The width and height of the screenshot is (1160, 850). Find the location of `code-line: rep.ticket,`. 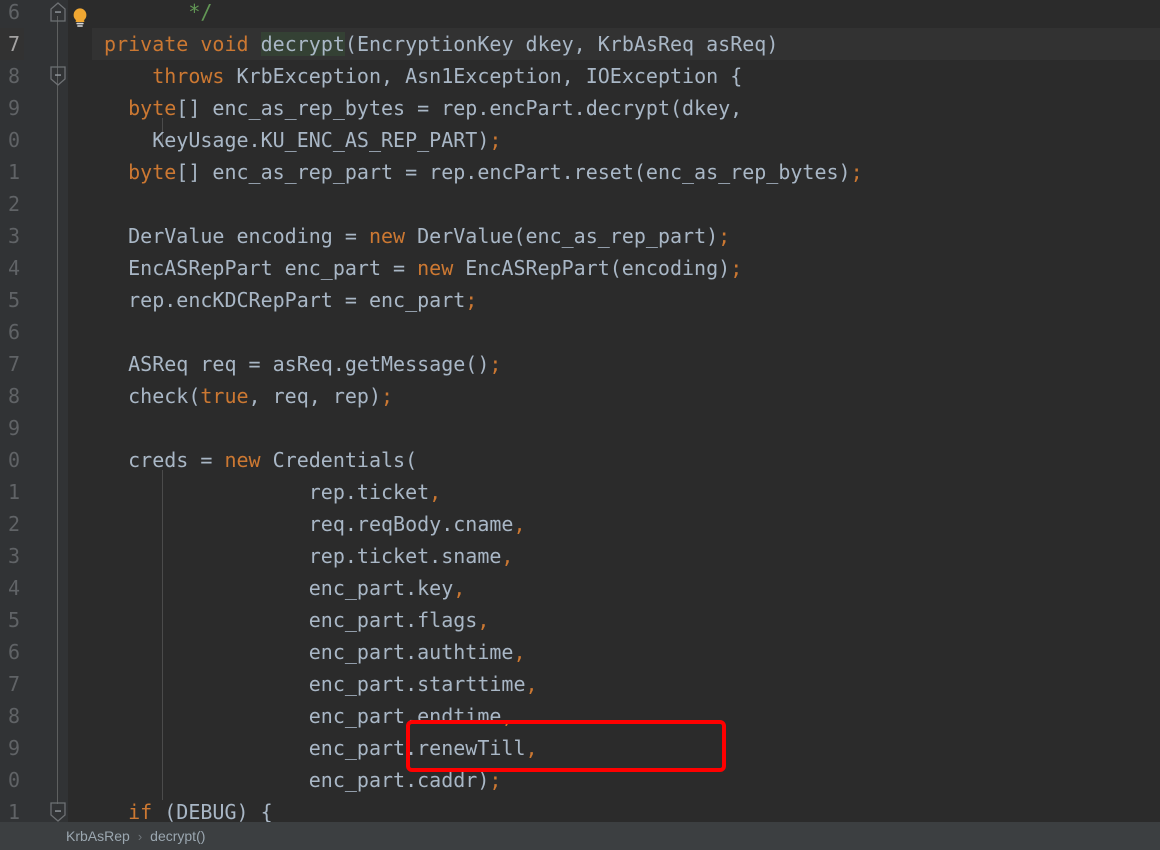

code-line: rep.ticket, is located at coordinates (626, 492).